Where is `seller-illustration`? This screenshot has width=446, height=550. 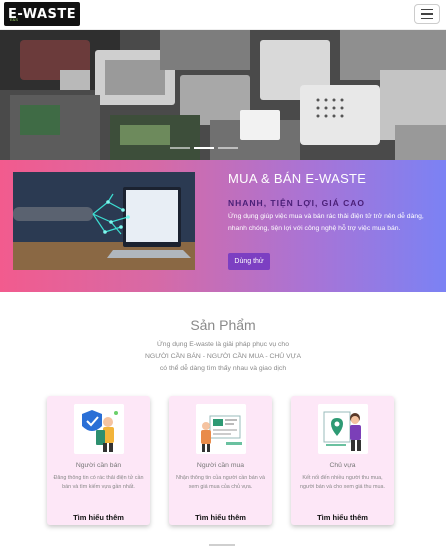 seller-illustration is located at coordinates (99, 429).